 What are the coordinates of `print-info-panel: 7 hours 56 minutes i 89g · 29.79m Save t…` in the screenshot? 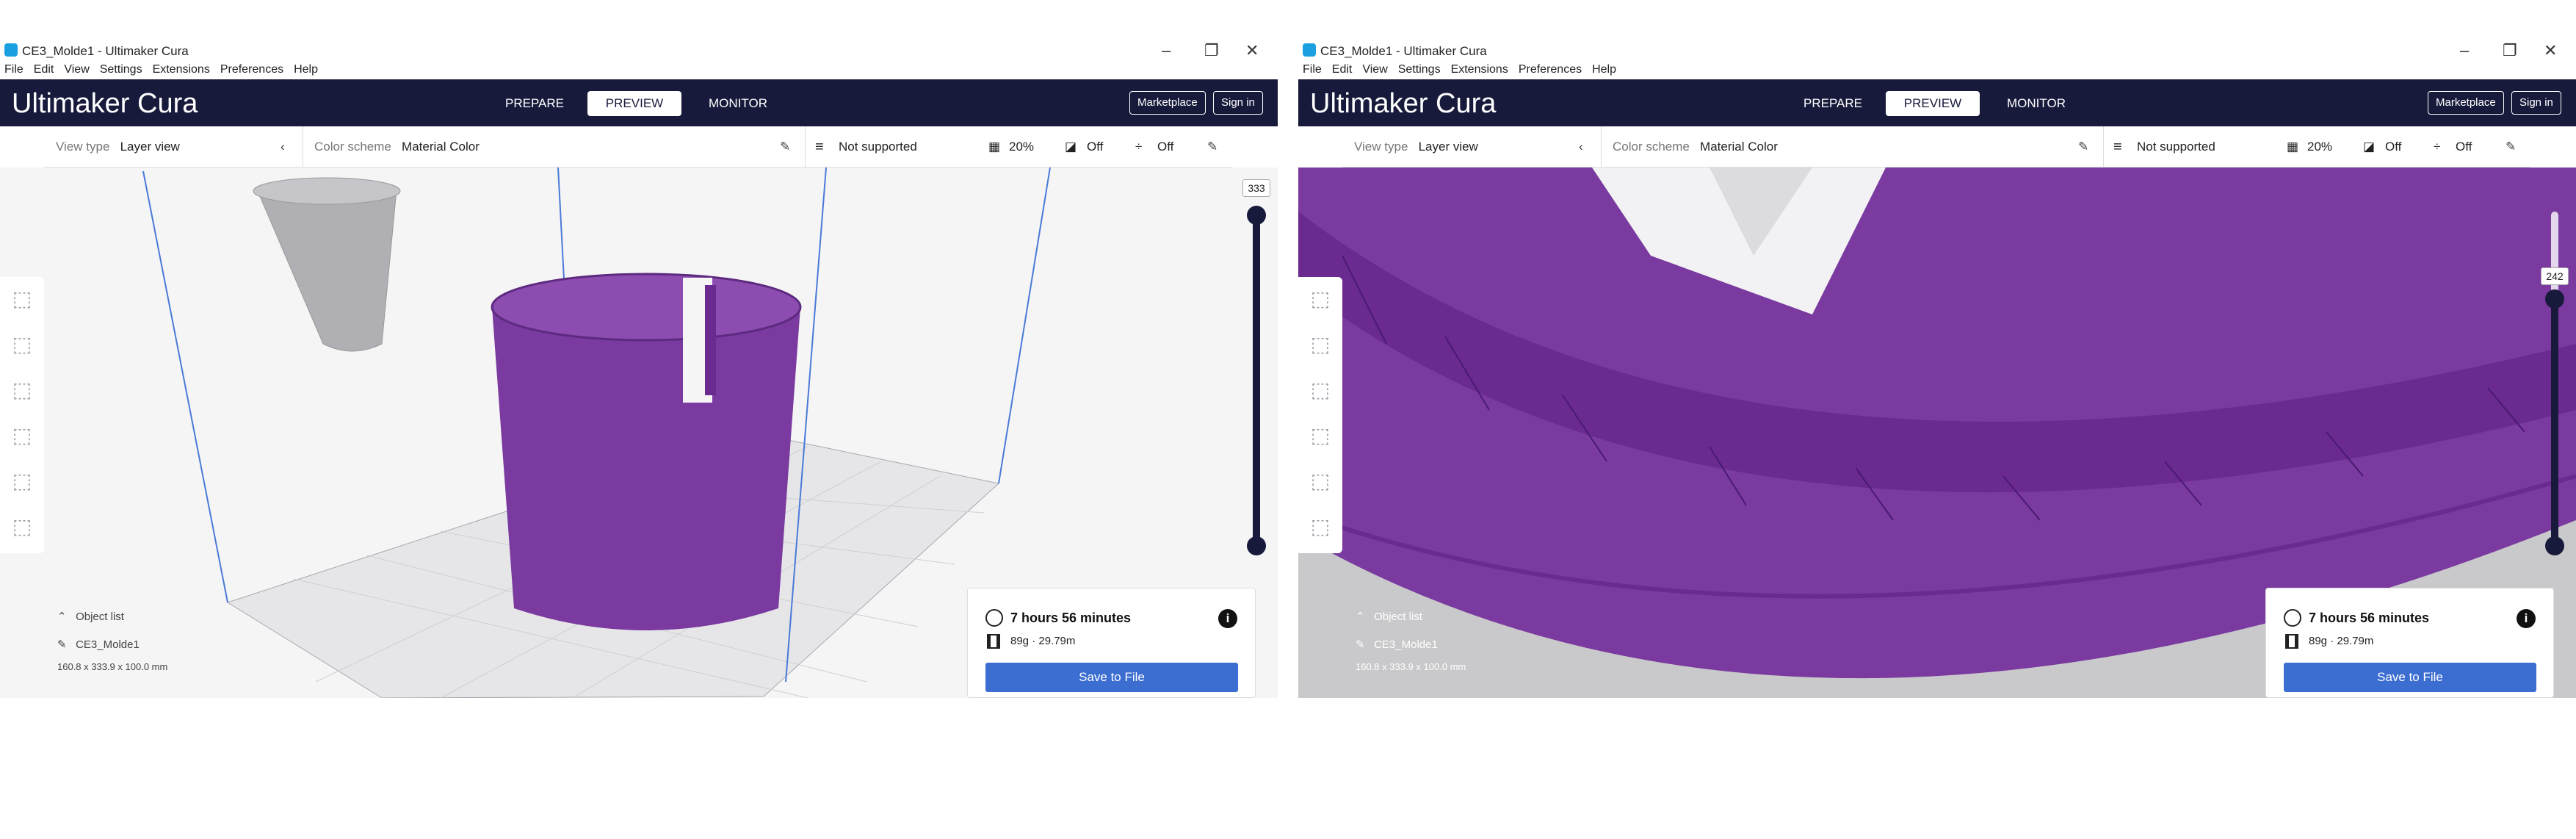 It's located at (1111, 643).